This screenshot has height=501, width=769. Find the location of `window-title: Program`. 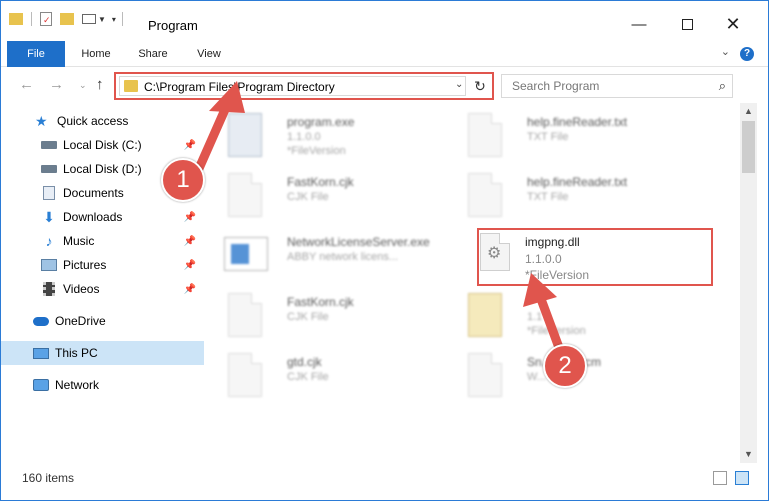

window-title: Program is located at coordinates (173, 25).